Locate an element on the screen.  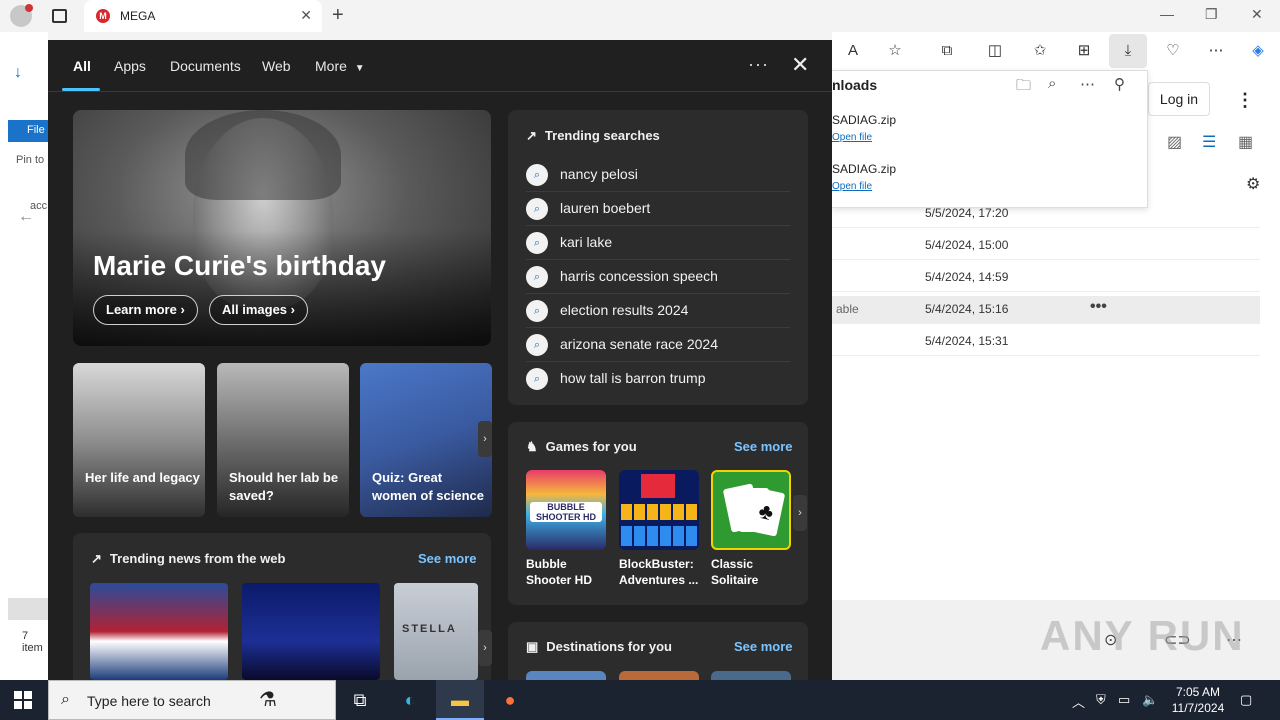
pin-icon: ⚲ is located at coordinates (1119, 84).